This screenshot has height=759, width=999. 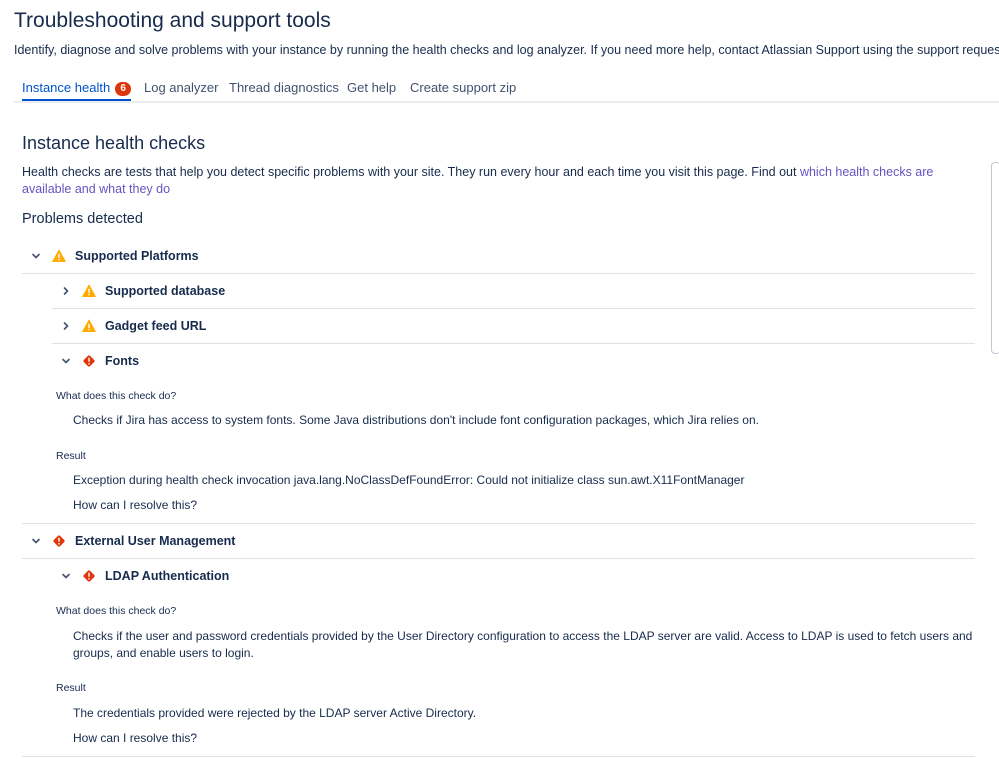 I want to click on fonts-result-heading: Result, so click(x=71, y=456).